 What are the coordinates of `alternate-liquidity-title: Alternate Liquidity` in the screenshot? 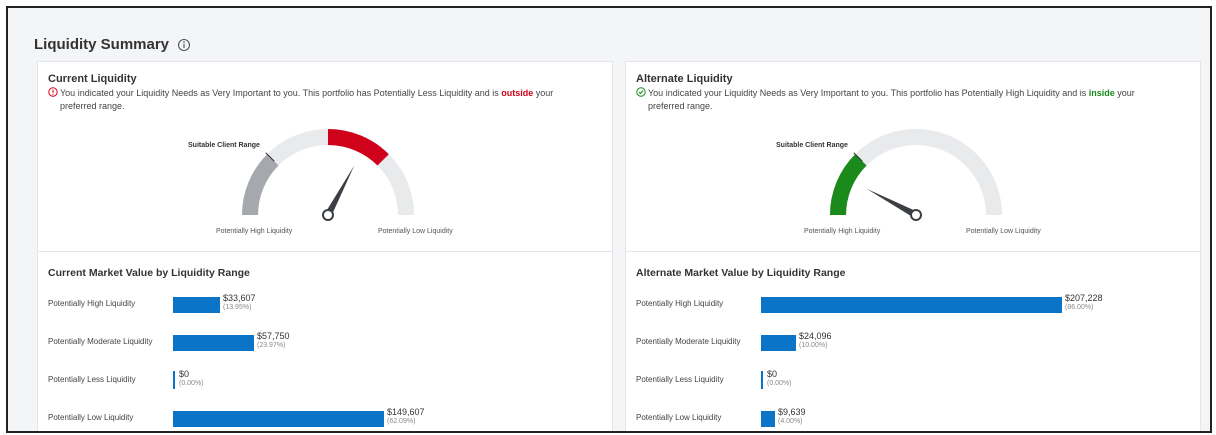 It's located at (684, 79).